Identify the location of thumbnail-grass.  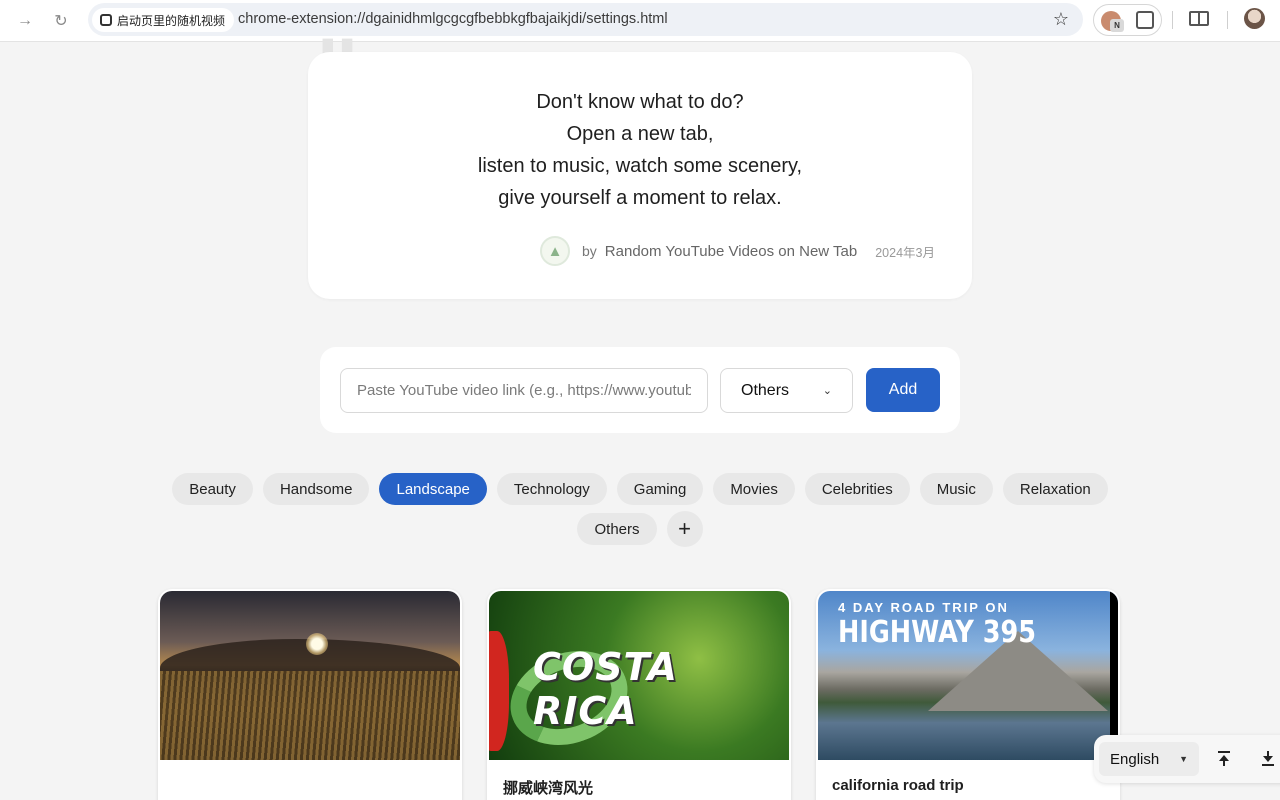
(310, 715).